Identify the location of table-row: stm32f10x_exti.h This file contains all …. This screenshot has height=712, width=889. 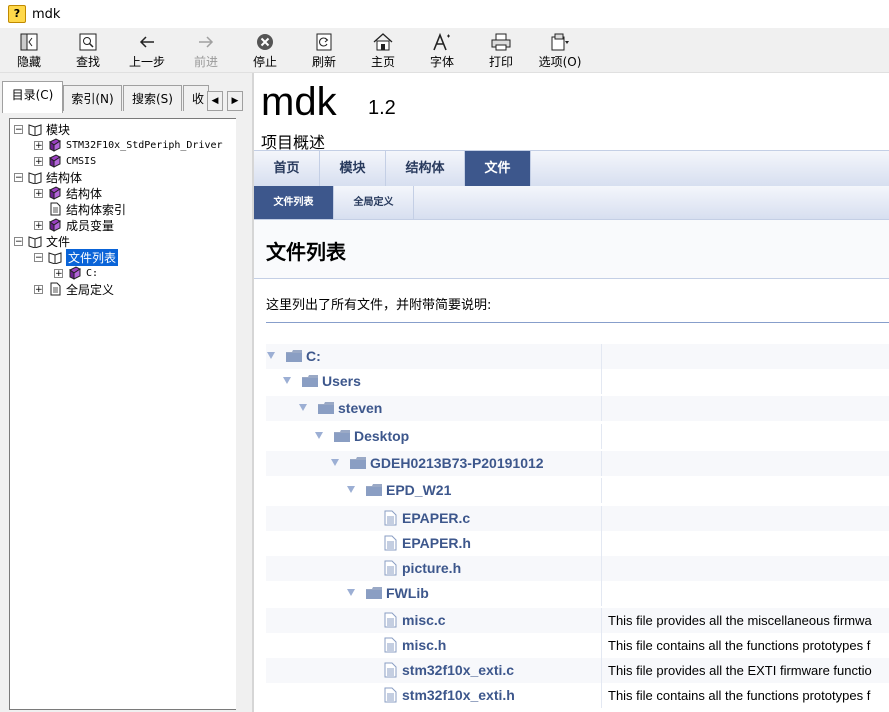
(577, 695).